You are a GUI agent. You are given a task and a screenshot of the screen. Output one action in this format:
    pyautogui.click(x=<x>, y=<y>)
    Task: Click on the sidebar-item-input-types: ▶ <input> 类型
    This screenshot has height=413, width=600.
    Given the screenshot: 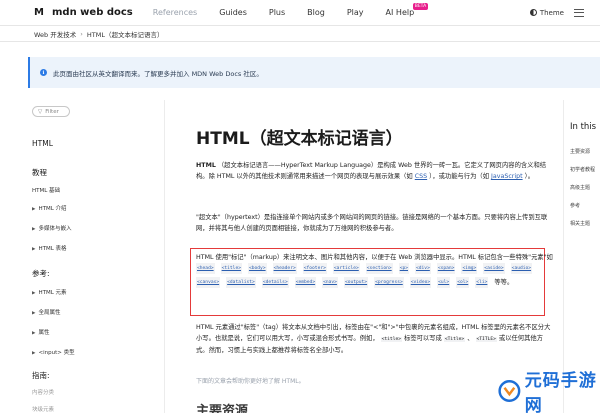 What is the action you would take?
    pyautogui.click(x=53, y=352)
    